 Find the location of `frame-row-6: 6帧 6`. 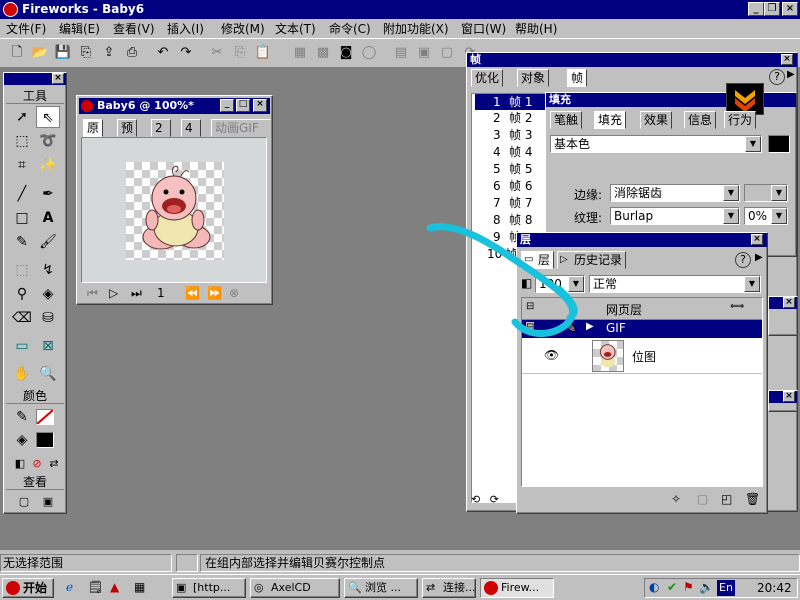

frame-row-6: 6帧 6 is located at coordinates (511, 186).